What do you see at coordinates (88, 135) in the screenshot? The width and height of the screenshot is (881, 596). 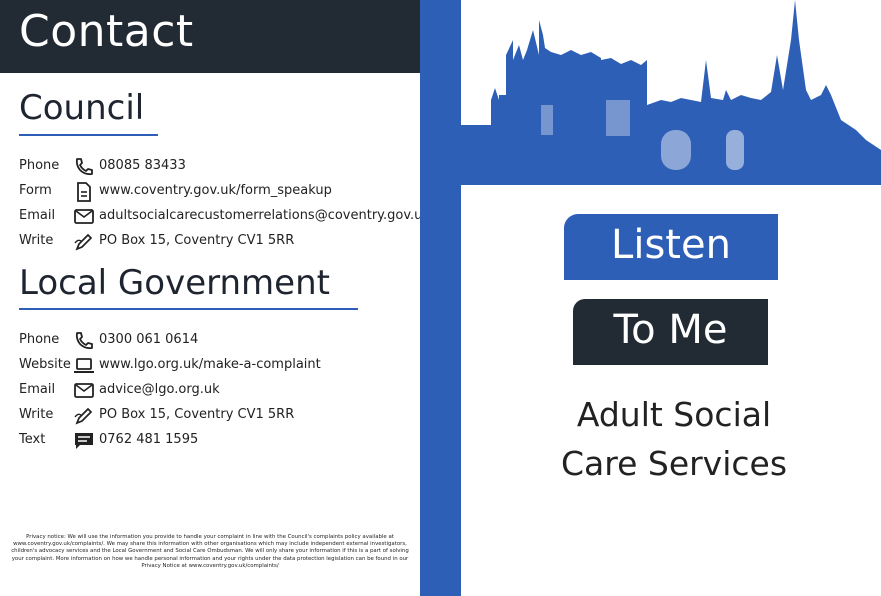 I see `council-divider` at bounding box center [88, 135].